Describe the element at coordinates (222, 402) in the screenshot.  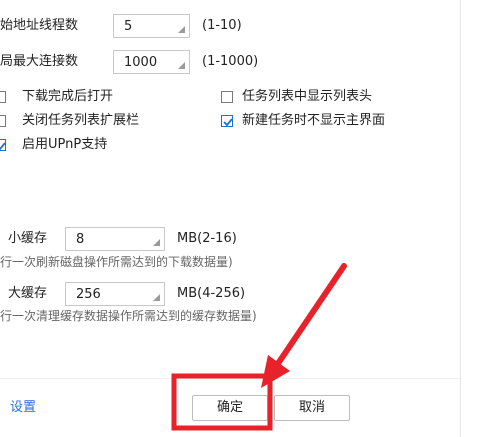
I see `annotation-highlight-box` at that location.